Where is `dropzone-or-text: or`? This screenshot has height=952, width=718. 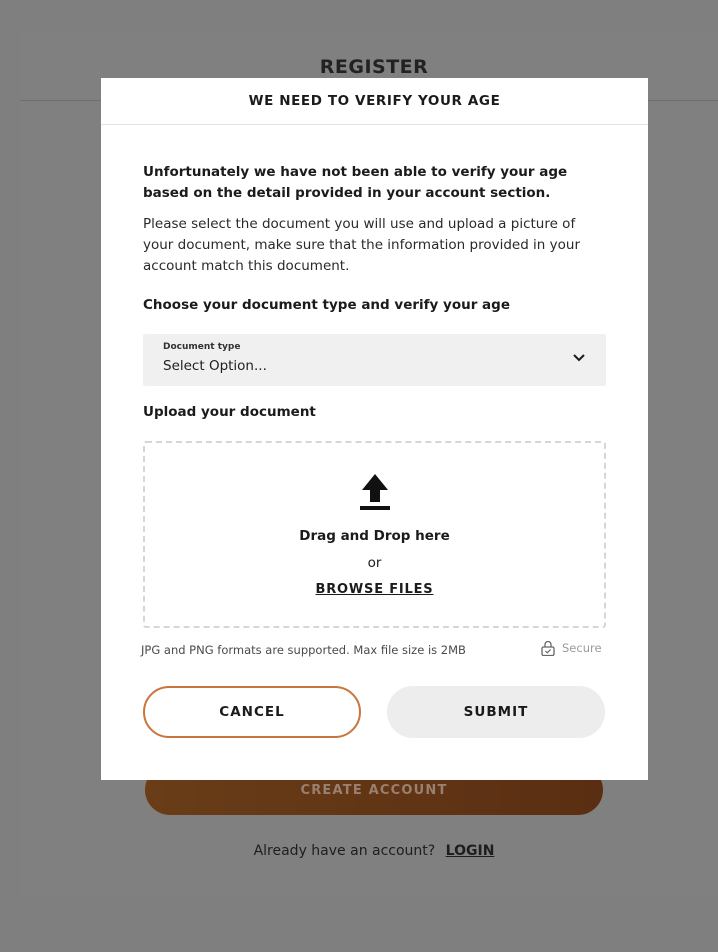
dropzone-or-text: or is located at coordinates (374, 563).